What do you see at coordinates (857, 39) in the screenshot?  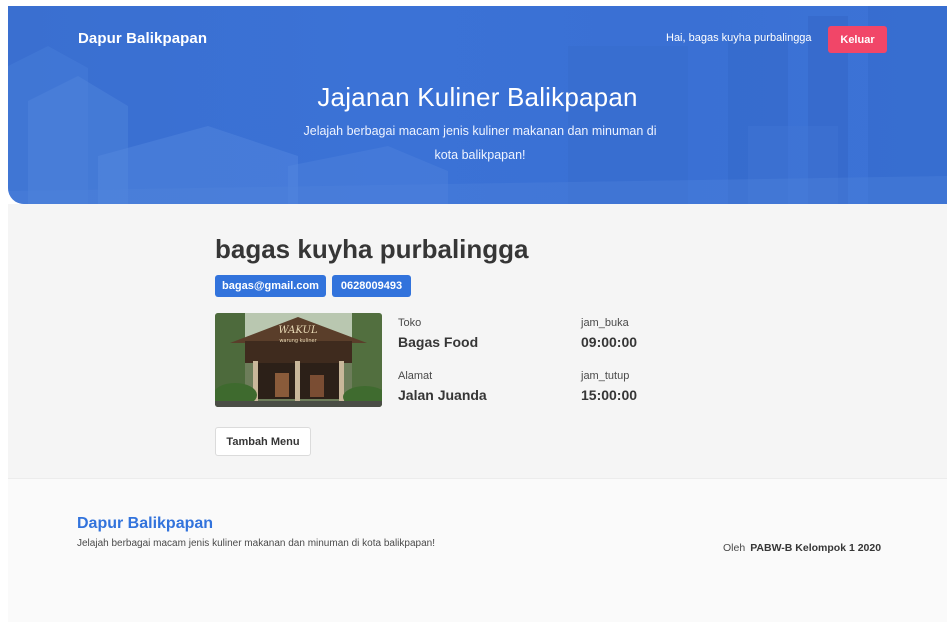 I see `logout-button: Keluar` at bounding box center [857, 39].